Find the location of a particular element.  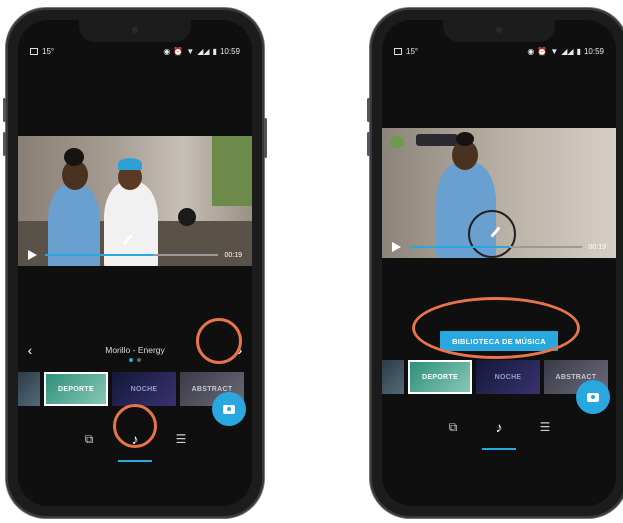

video-frame-bag is located at coordinates (437, 140).